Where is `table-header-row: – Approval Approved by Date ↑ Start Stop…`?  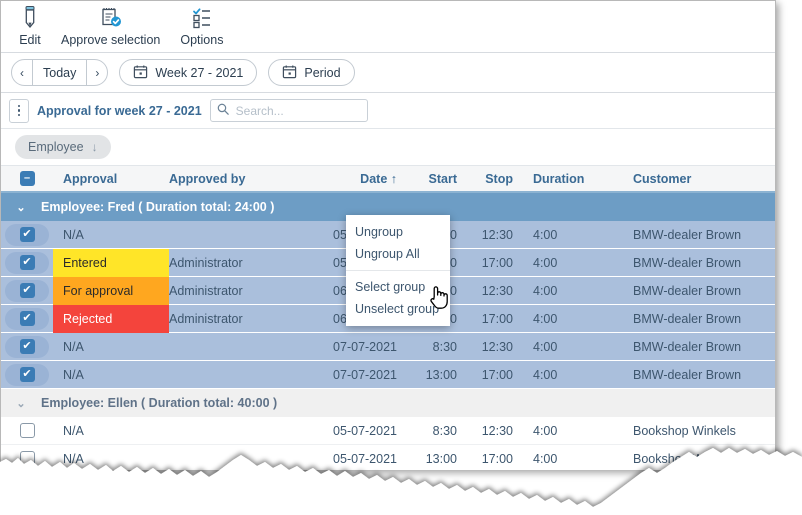 table-header-row: – Approval Approved by Date ↑ Start Stop… is located at coordinates (388, 179).